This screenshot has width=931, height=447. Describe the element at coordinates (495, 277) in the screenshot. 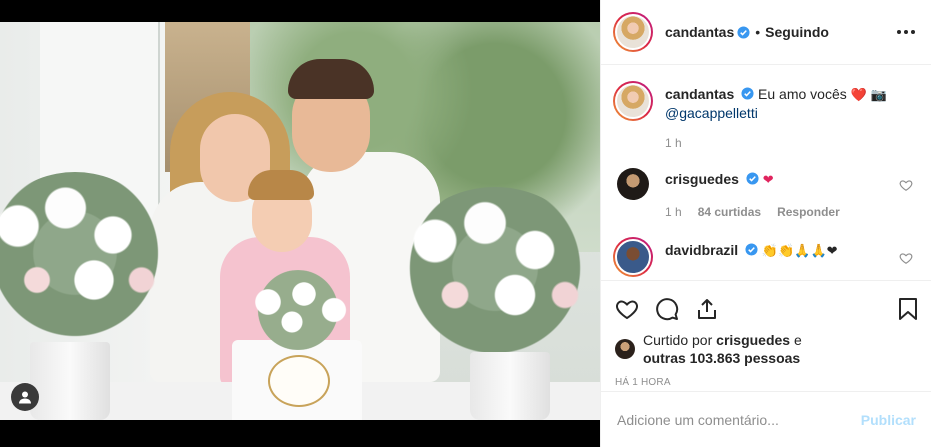

I see `right-bouquet` at that location.